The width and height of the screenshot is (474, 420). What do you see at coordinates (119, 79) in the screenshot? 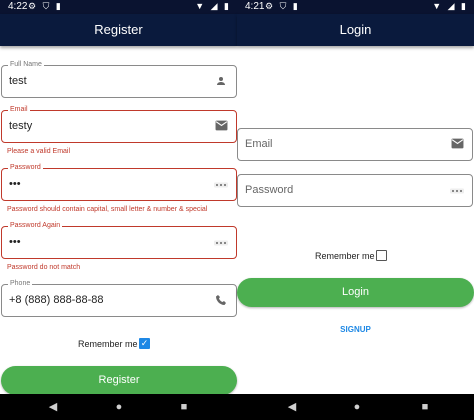
I see `full-name-field: Full Name test` at bounding box center [119, 79].